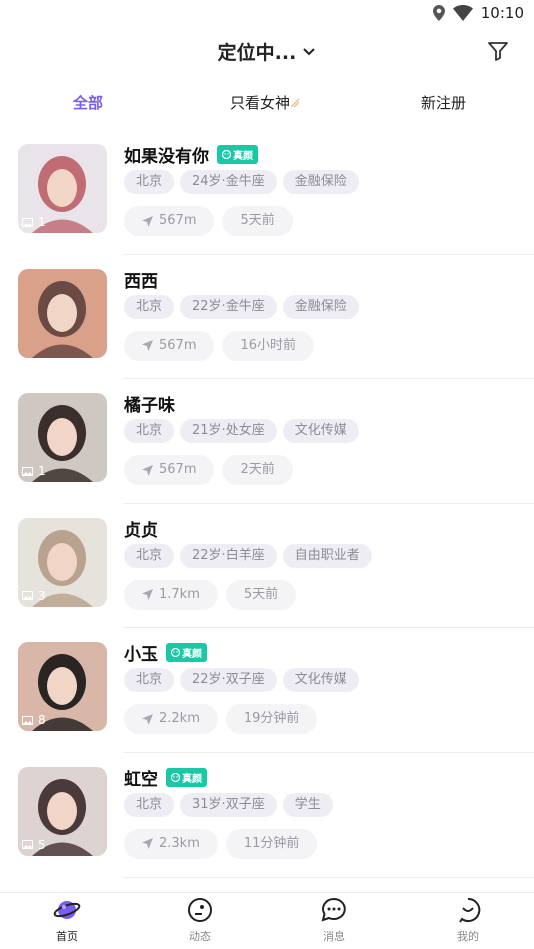 The image size is (534, 949). I want to click on tag-row: 北京 22岁·双子座 文化传媒, so click(241, 680).